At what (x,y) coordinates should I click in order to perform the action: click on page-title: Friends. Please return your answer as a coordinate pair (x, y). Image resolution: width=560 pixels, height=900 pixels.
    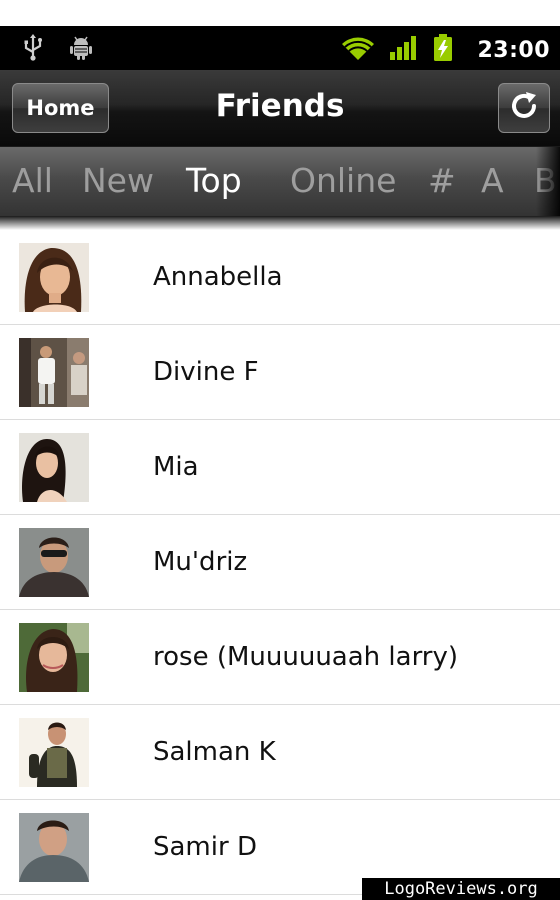
    Looking at the image, I should click on (280, 106).